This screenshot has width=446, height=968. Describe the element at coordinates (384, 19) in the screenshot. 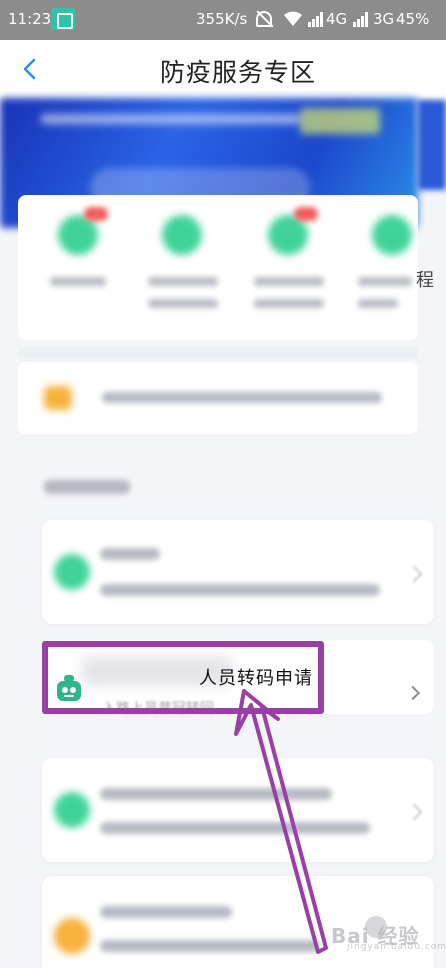

I see `network-type-2: 3G` at that location.